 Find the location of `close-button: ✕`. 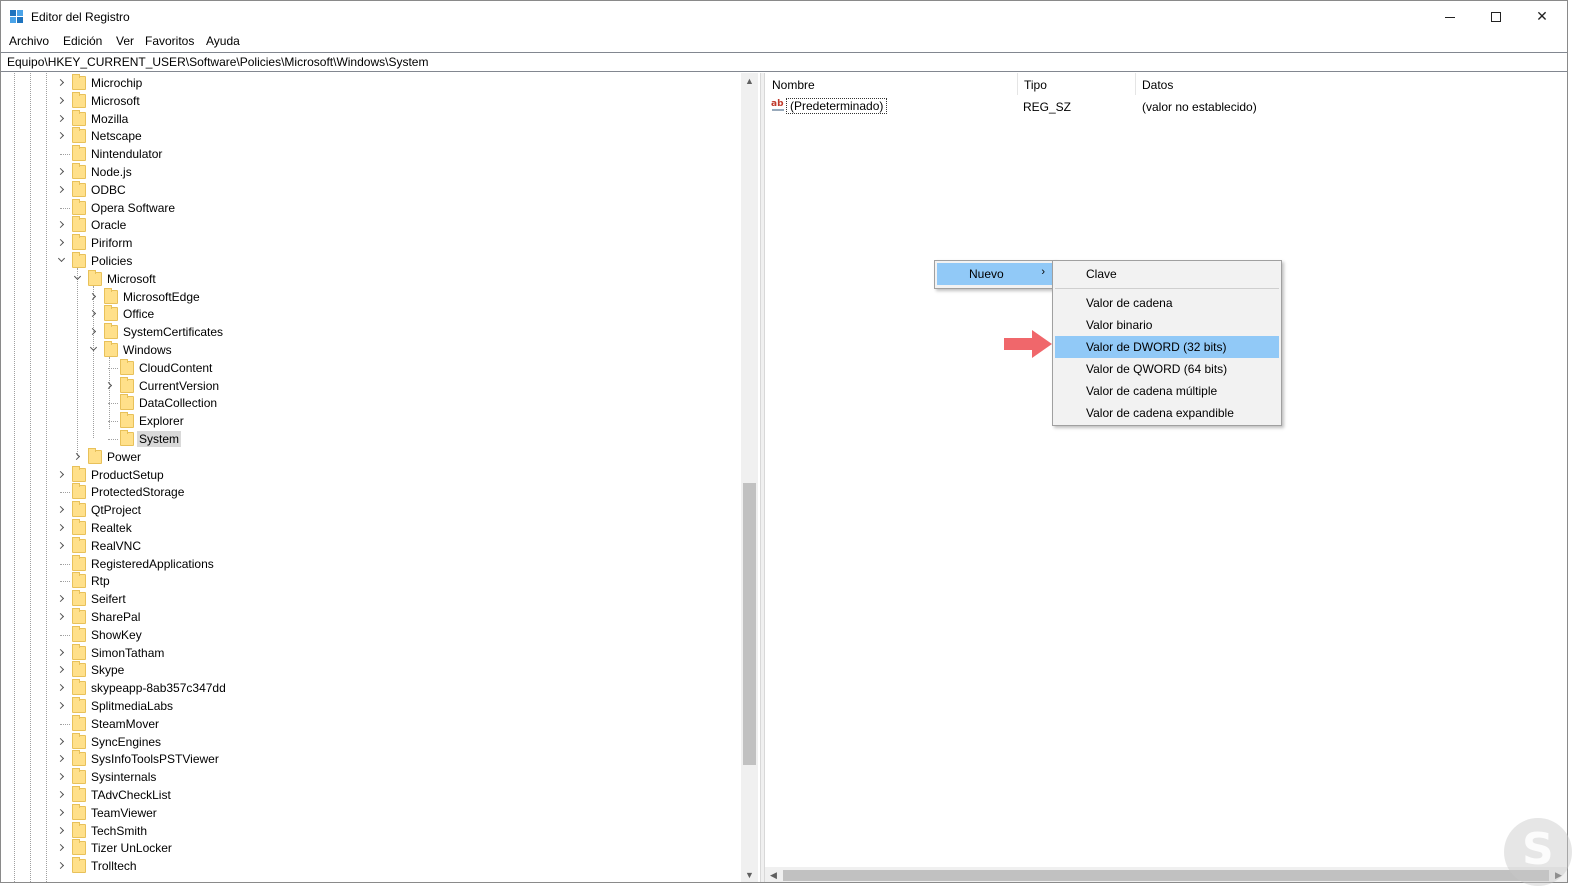

close-button: ✕ is located at coordinates (1542, 16).